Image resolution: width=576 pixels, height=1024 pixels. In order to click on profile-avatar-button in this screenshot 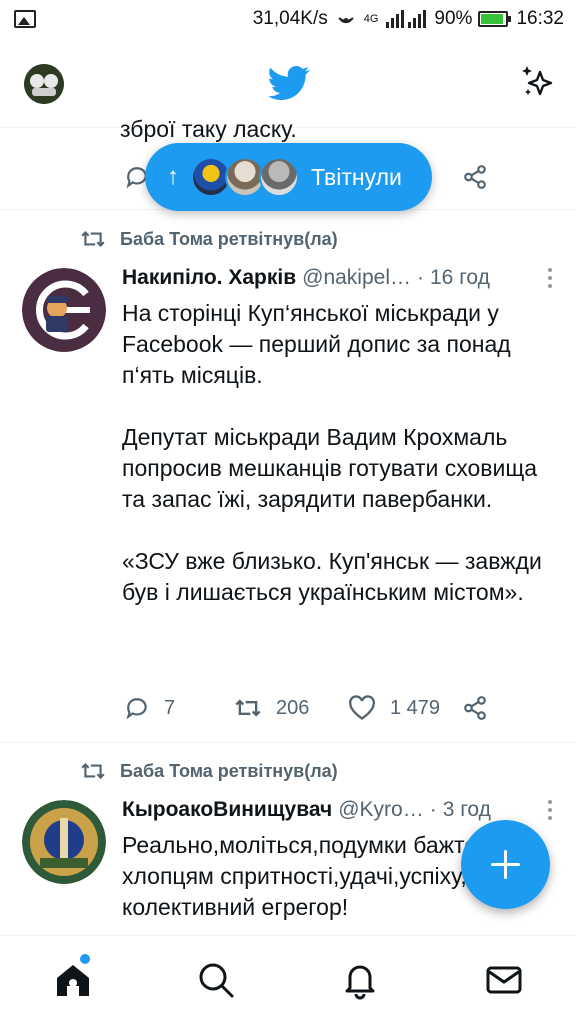, I will do `click(44, 84)`.